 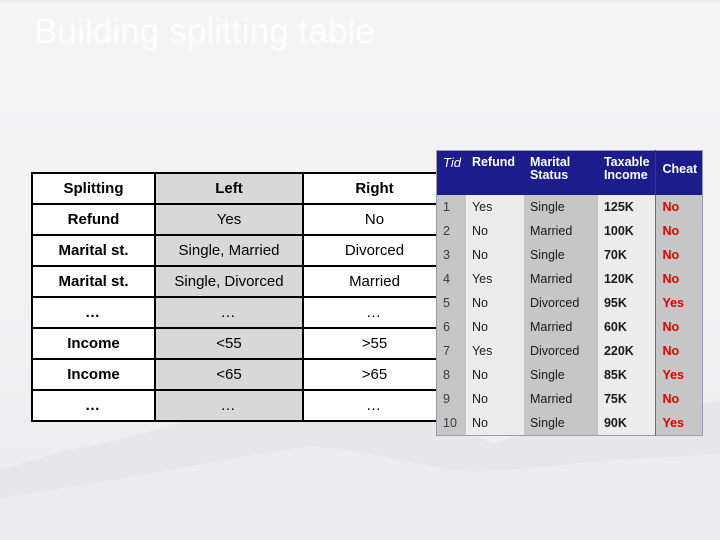 I want to click on table-row: 5 No Divorced 95K Yes, so click(x=569, y=302).